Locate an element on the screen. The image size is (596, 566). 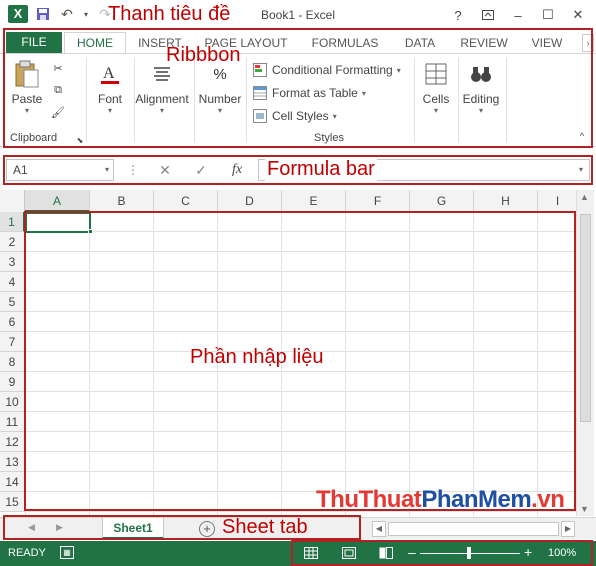
annotation-sheet-tab: Sheet tab is located at coordinates (265, 527).